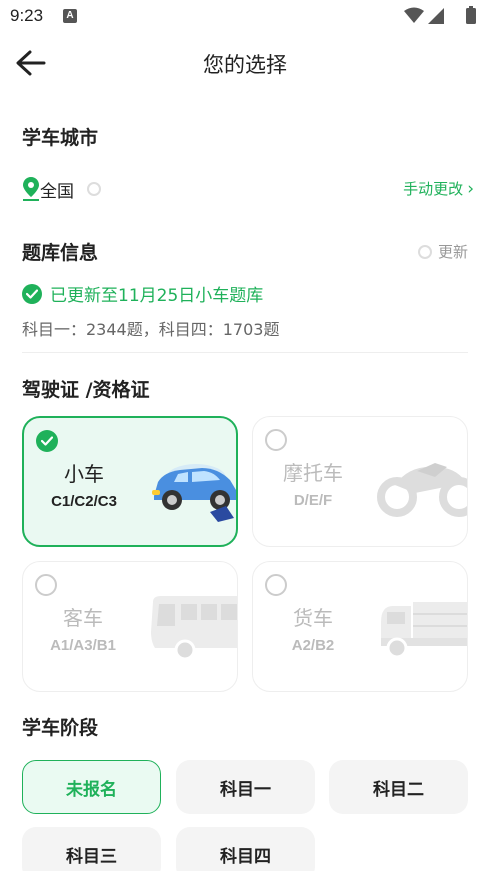  Describe the element at coordinates (130, 626) in the screenshot. I see `license-card-bus: 客车 A1/A3/B1` at that location.